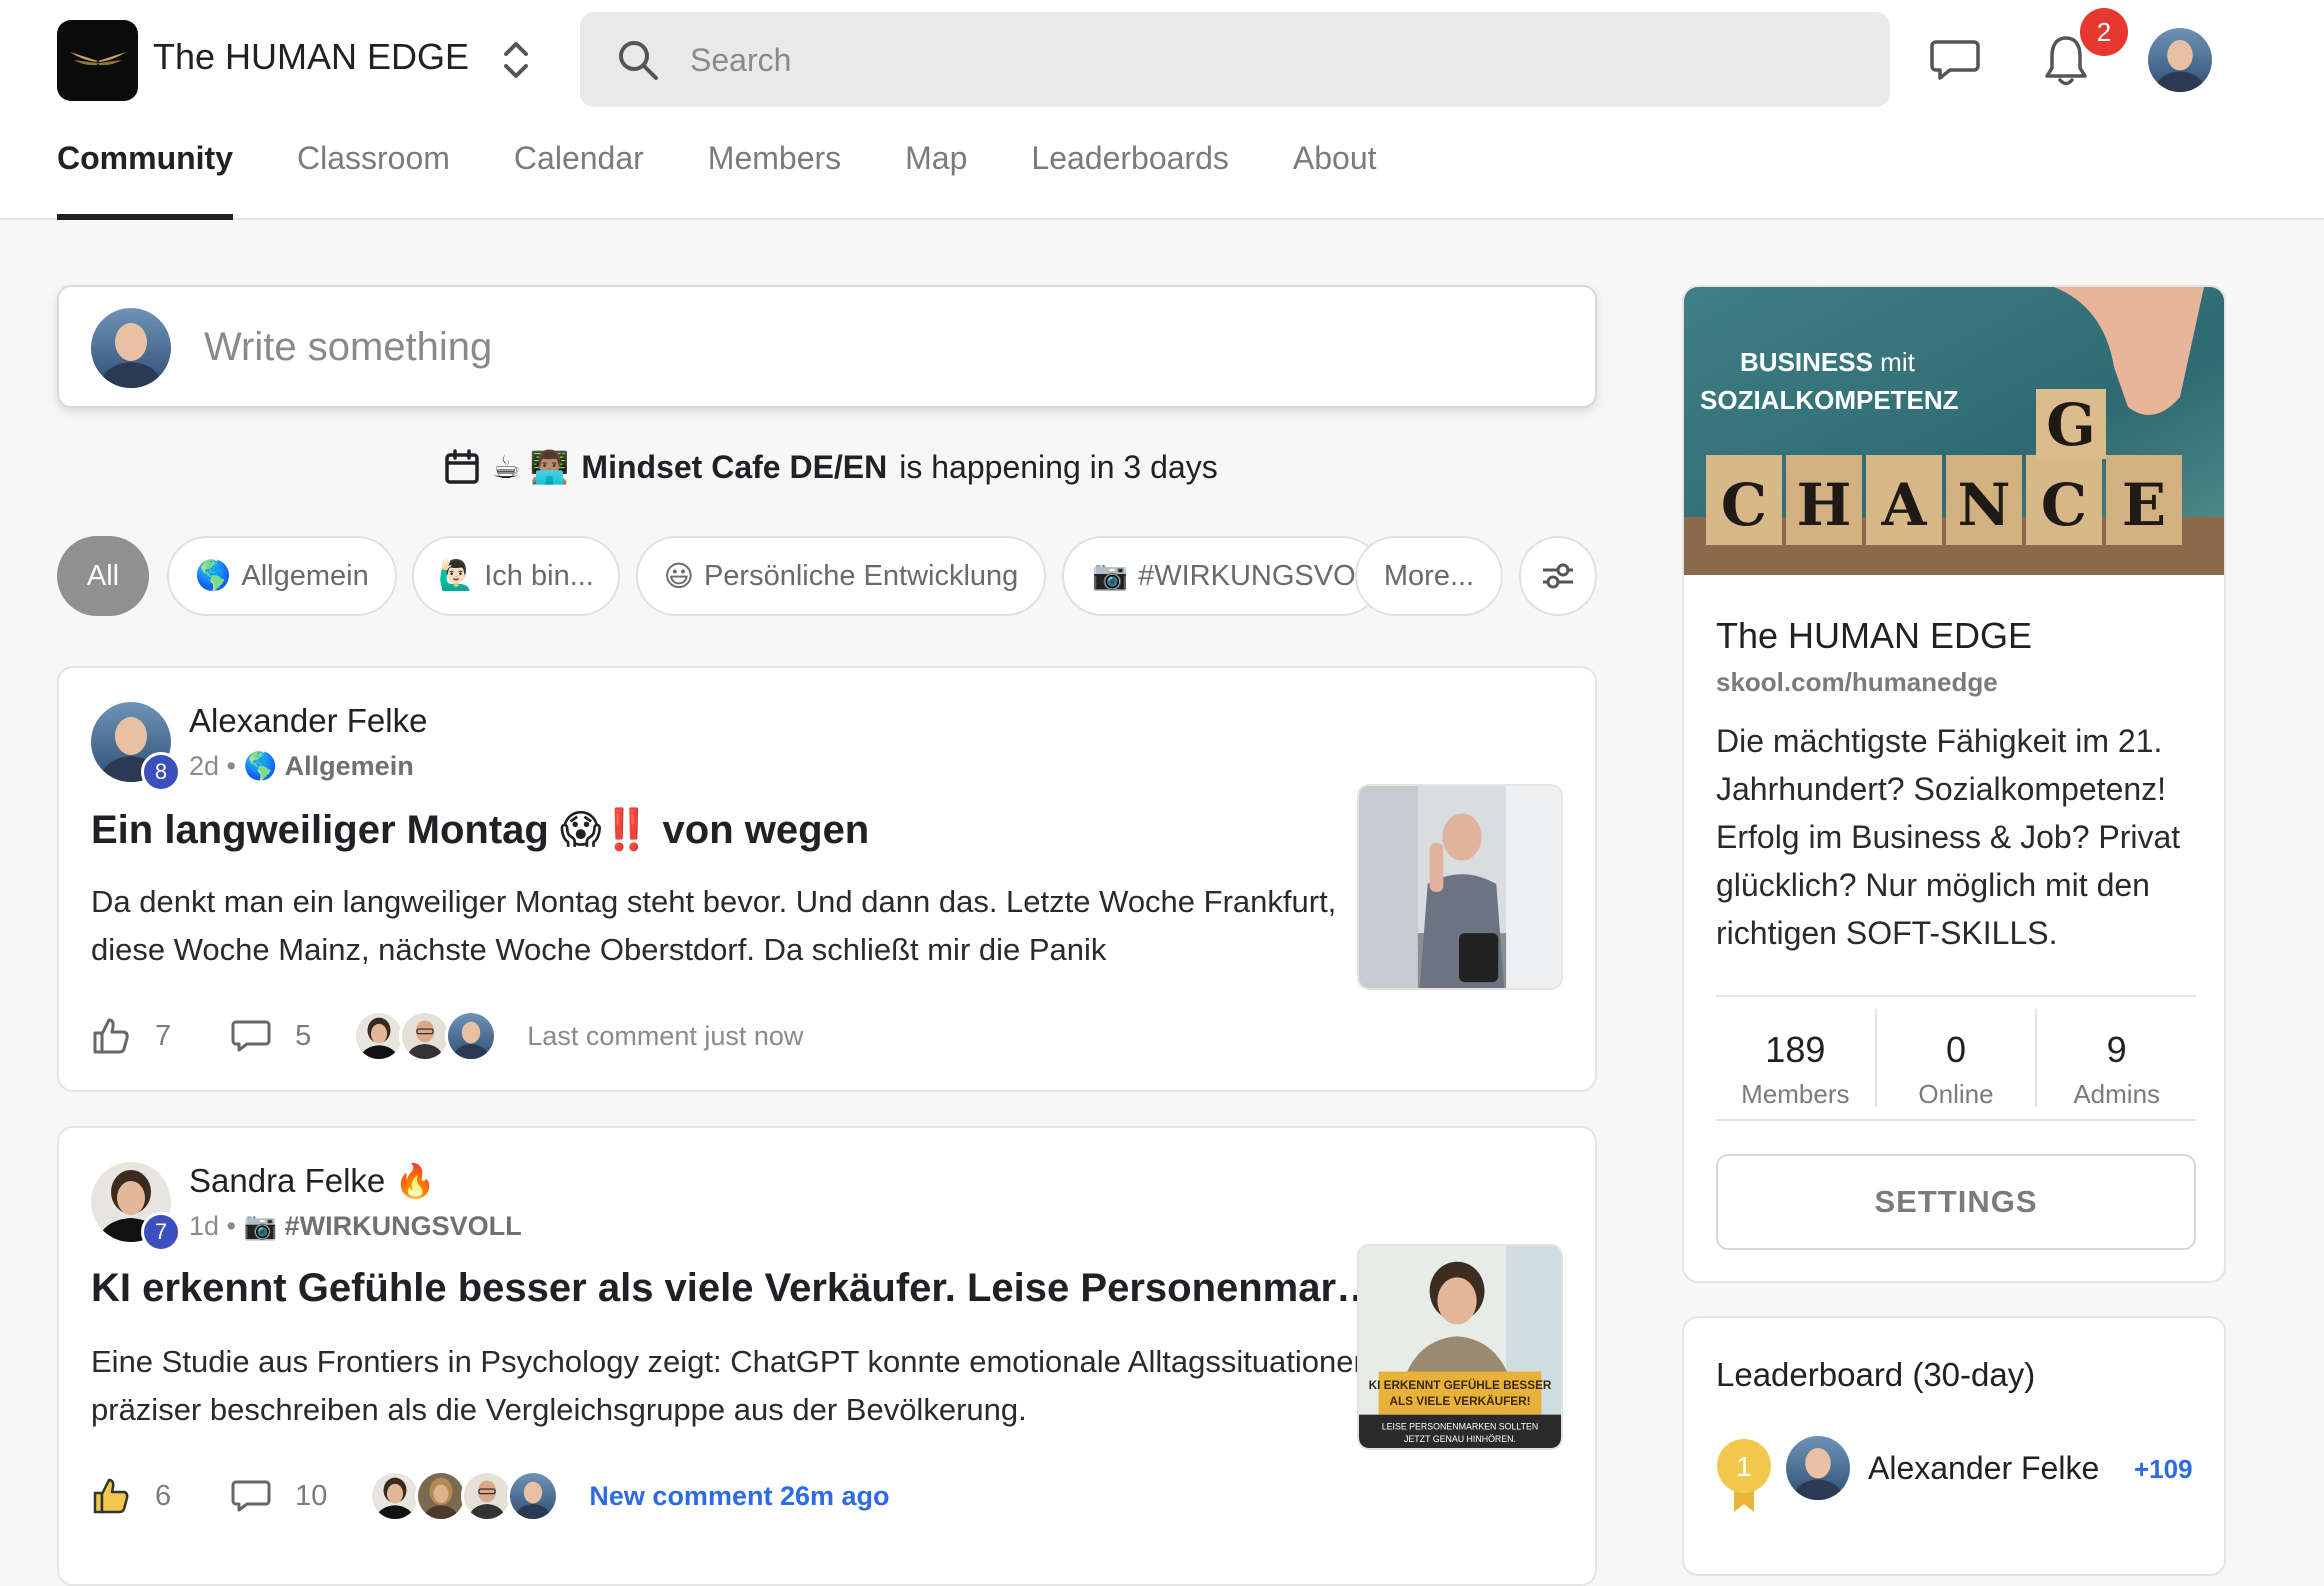 This screenshot has height=1586, width=2324. What do you see at coordinates (1857, 682) in the screenshot?
I see `community-url: skool.com/humanedge` at bounding box center [1857, 682].